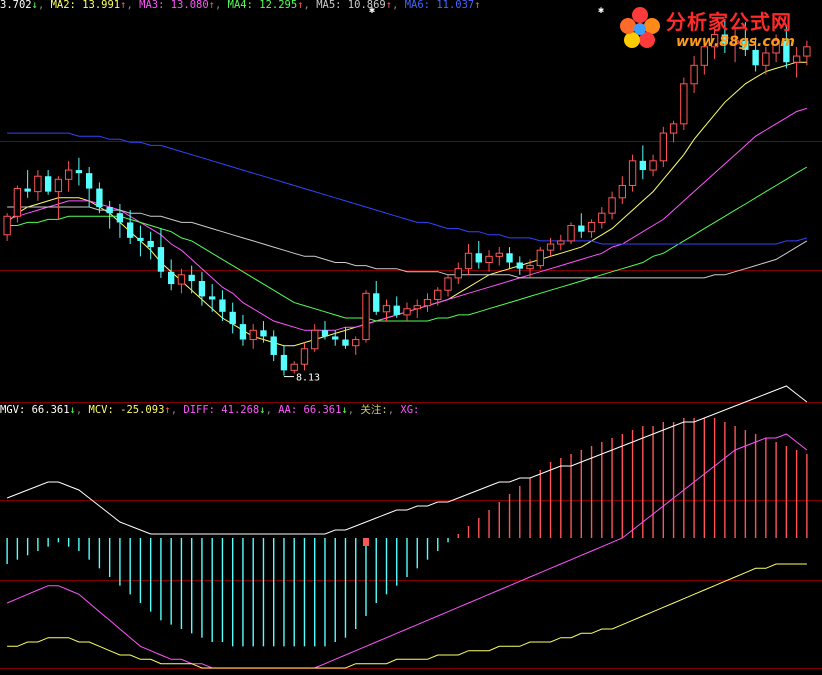 Image resolution: width=822 pixels, height=675 pixels. Describe the element at coordinates (640, 27) in the screenshot. I see `flower-logo-icon` at that location.